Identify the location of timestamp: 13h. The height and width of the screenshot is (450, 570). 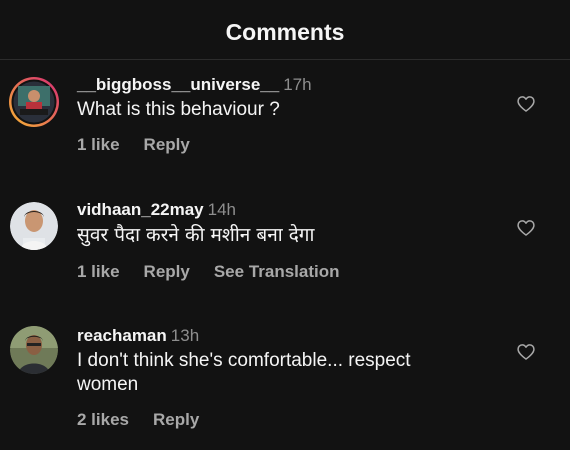
(185, 335).